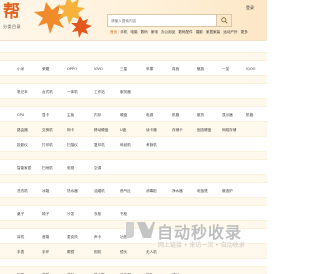 The image size is (320, 274). I want to click on category-link: 声卡, so click(97, 237).